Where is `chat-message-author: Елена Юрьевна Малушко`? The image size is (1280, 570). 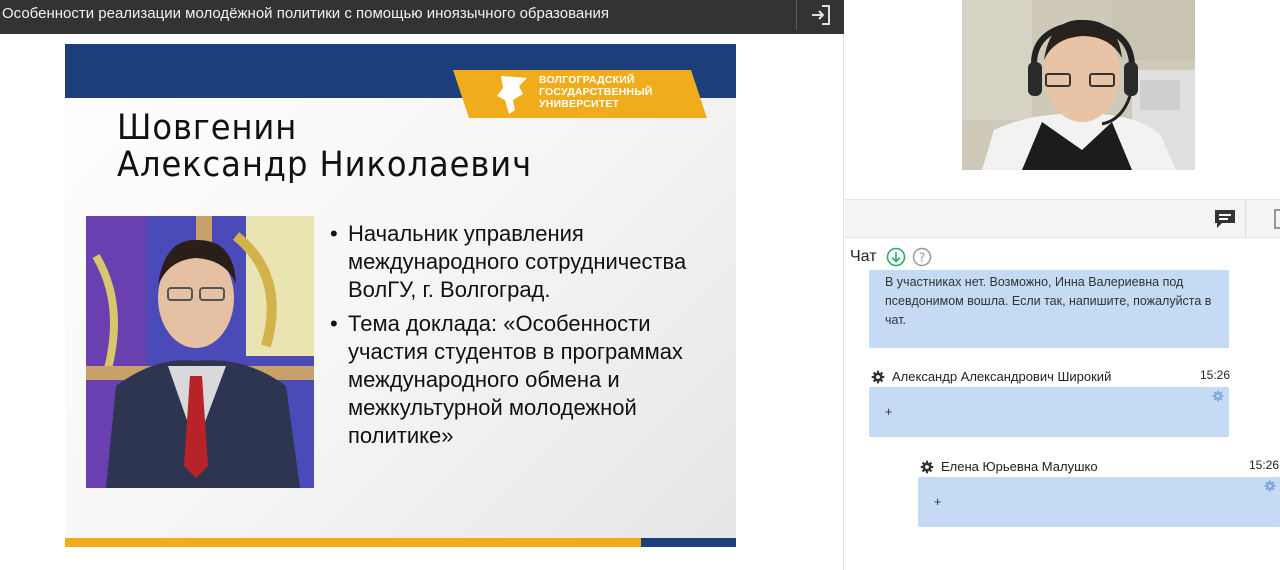
chat-message-author: Елена Юрьевна Малушко is located at coordinates (1009, 466).